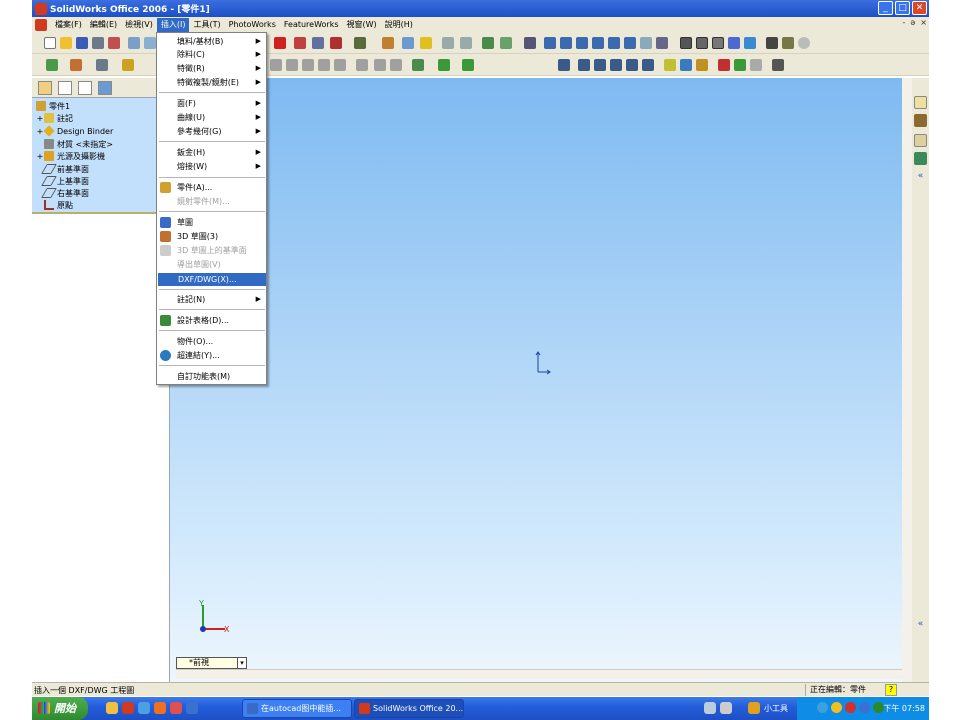 The height and width of the screenshot is (720, 960). I want to click on tree-item-material: 材質 <未指定>, so click(74, 144).